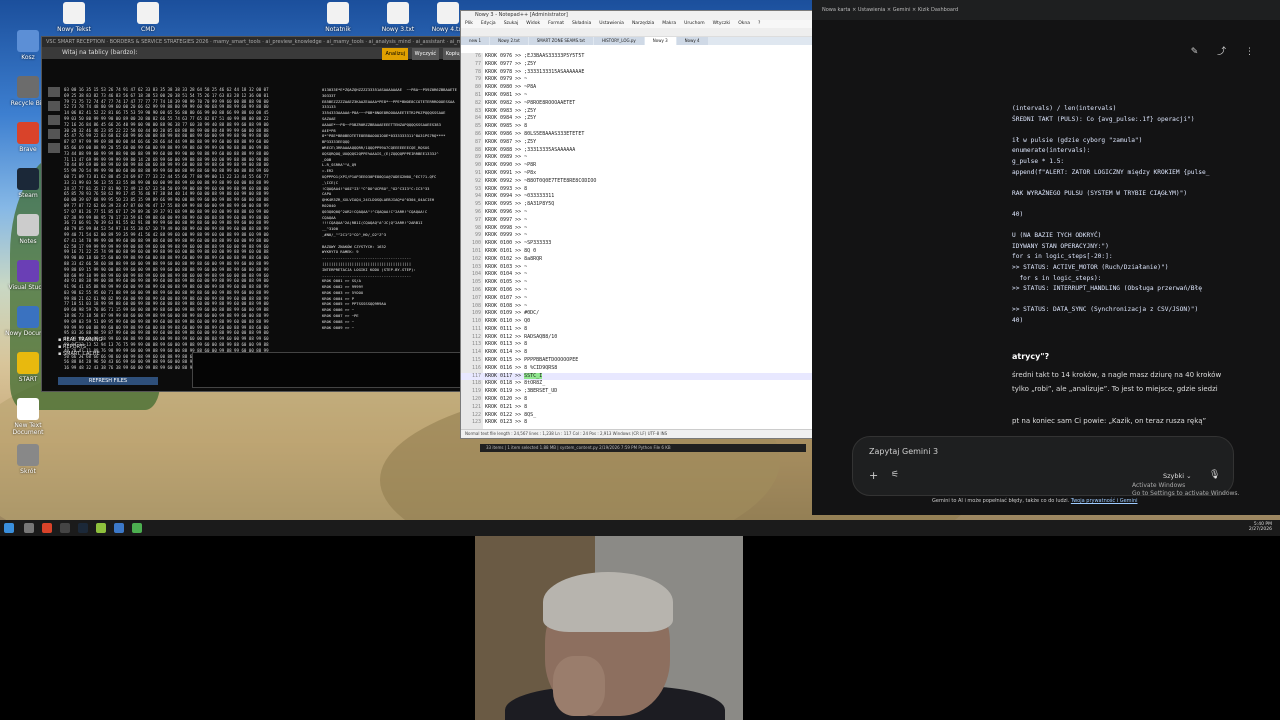 This screenshot has width=1280, height=720. What do you see at coordinates (521, 15) in the screenshot?
I see `notepad-title: Nowy 3 - Notepad++ [Administrator]` at bounding box center [521, 15].